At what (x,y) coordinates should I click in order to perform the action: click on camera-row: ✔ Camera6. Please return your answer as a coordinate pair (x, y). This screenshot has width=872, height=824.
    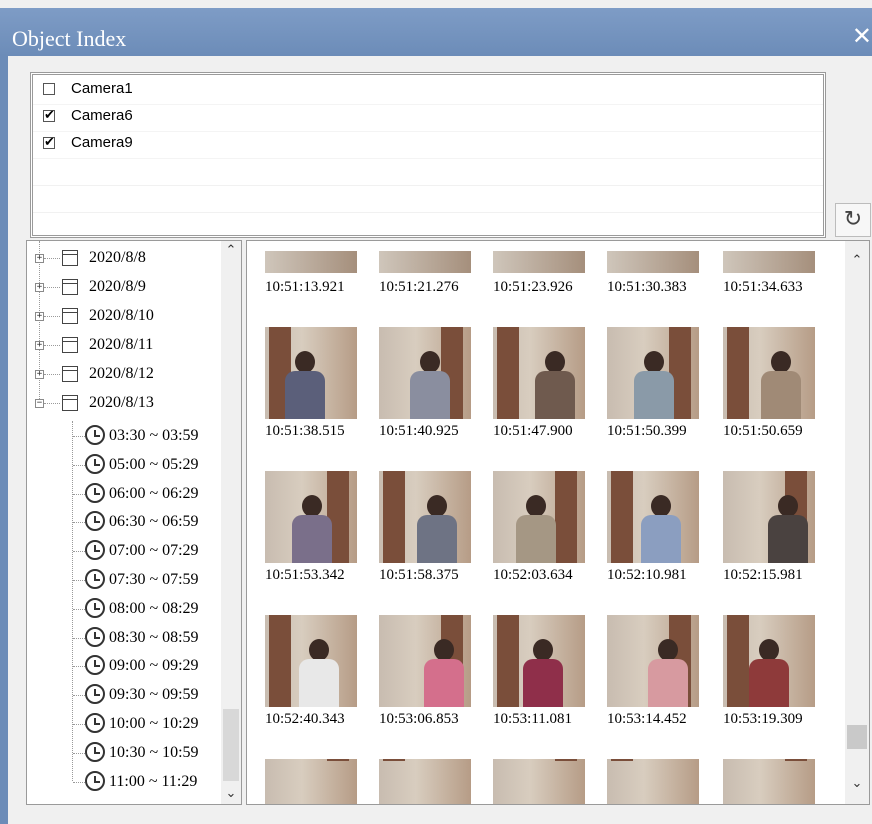
    Looking at the image, I should click on (428, 118).